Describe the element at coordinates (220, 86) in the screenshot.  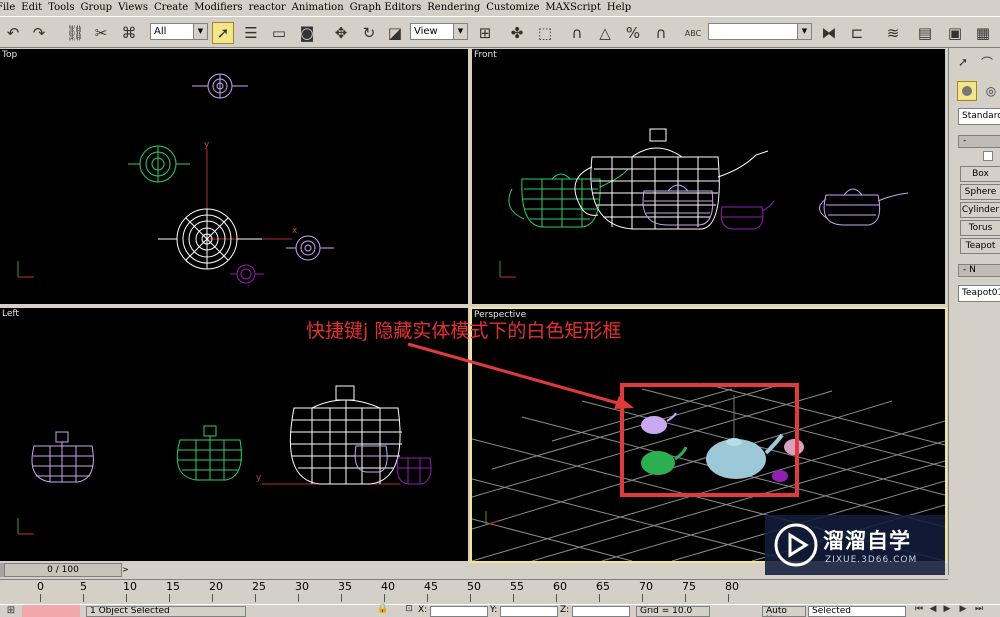
I see `teapot-lavender-top` at that location.